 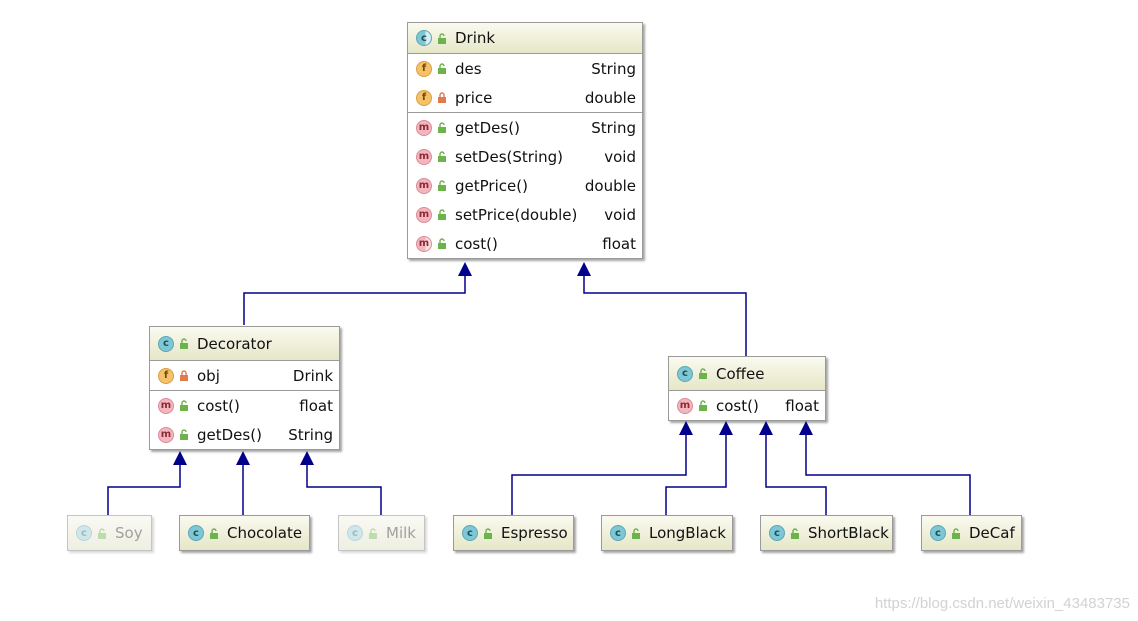 What do you see at coordinates (234, 343) in the screenshot?
I see `class-name: Decorator` at bounding box center [234, 343].